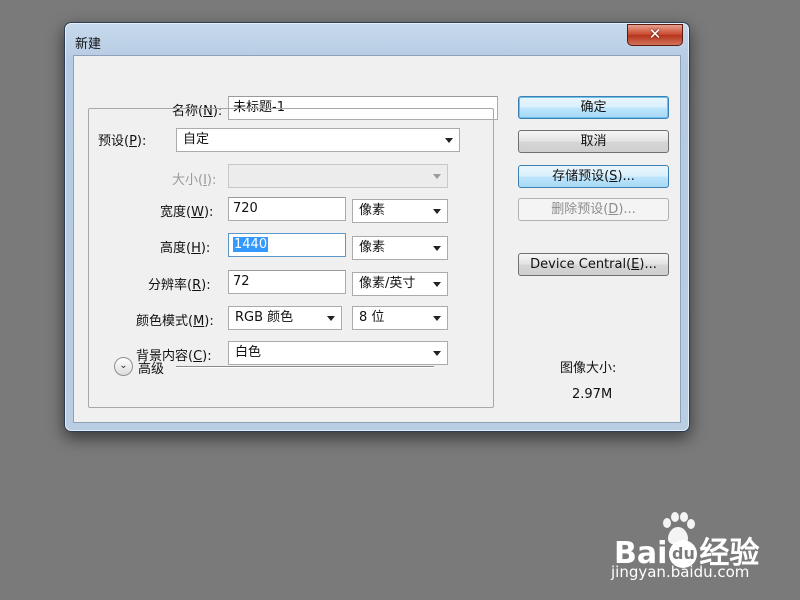 The width and height of the screenshot is (800, 600). What do you see at coordinates (588, 368) in the screenshot?
I see `image-size-label: 图像大小:` at bounding box center [588, 368].